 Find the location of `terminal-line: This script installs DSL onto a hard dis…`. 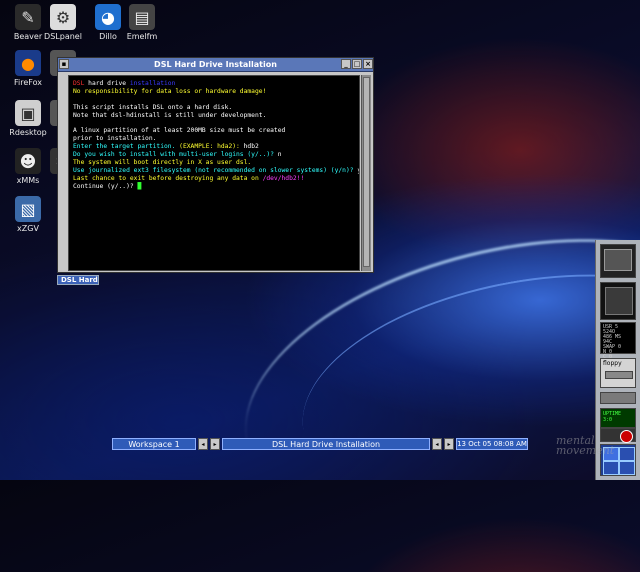

terminal-line: This script installs DSL onto a hard dis… is located at coordinates (215, 108).